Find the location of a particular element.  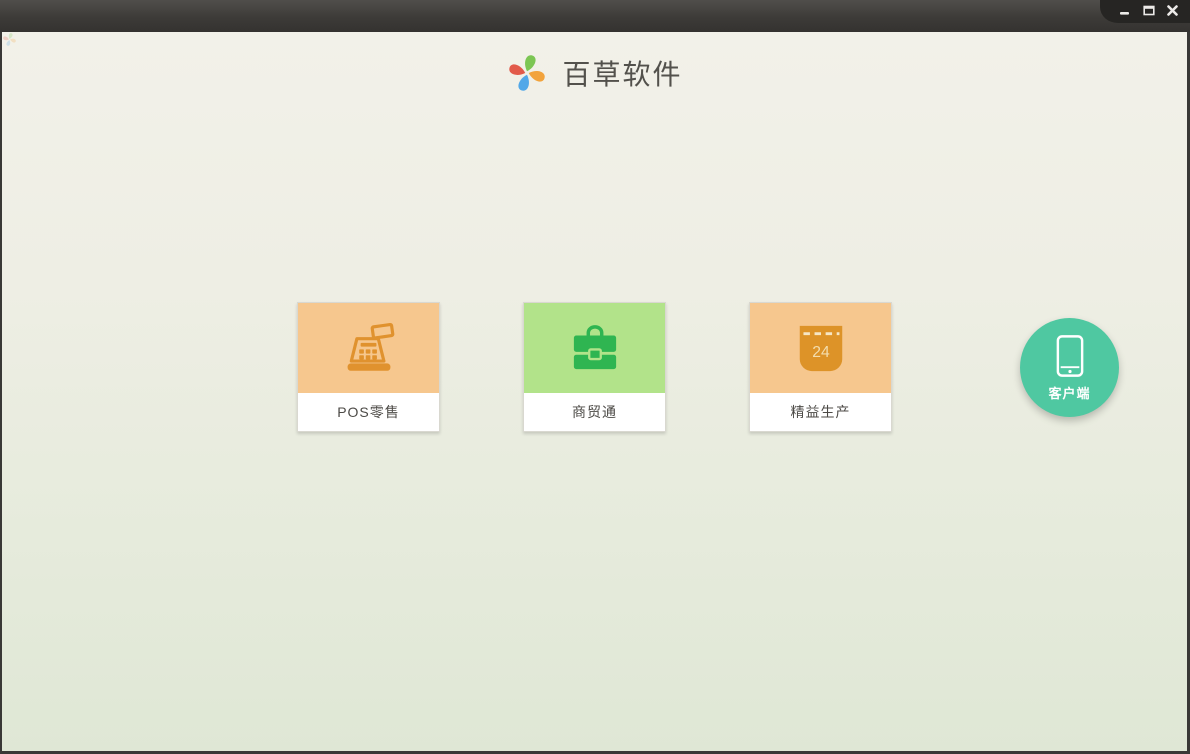

product-label-pos: POS零售 is located at coordinates (368, 412).